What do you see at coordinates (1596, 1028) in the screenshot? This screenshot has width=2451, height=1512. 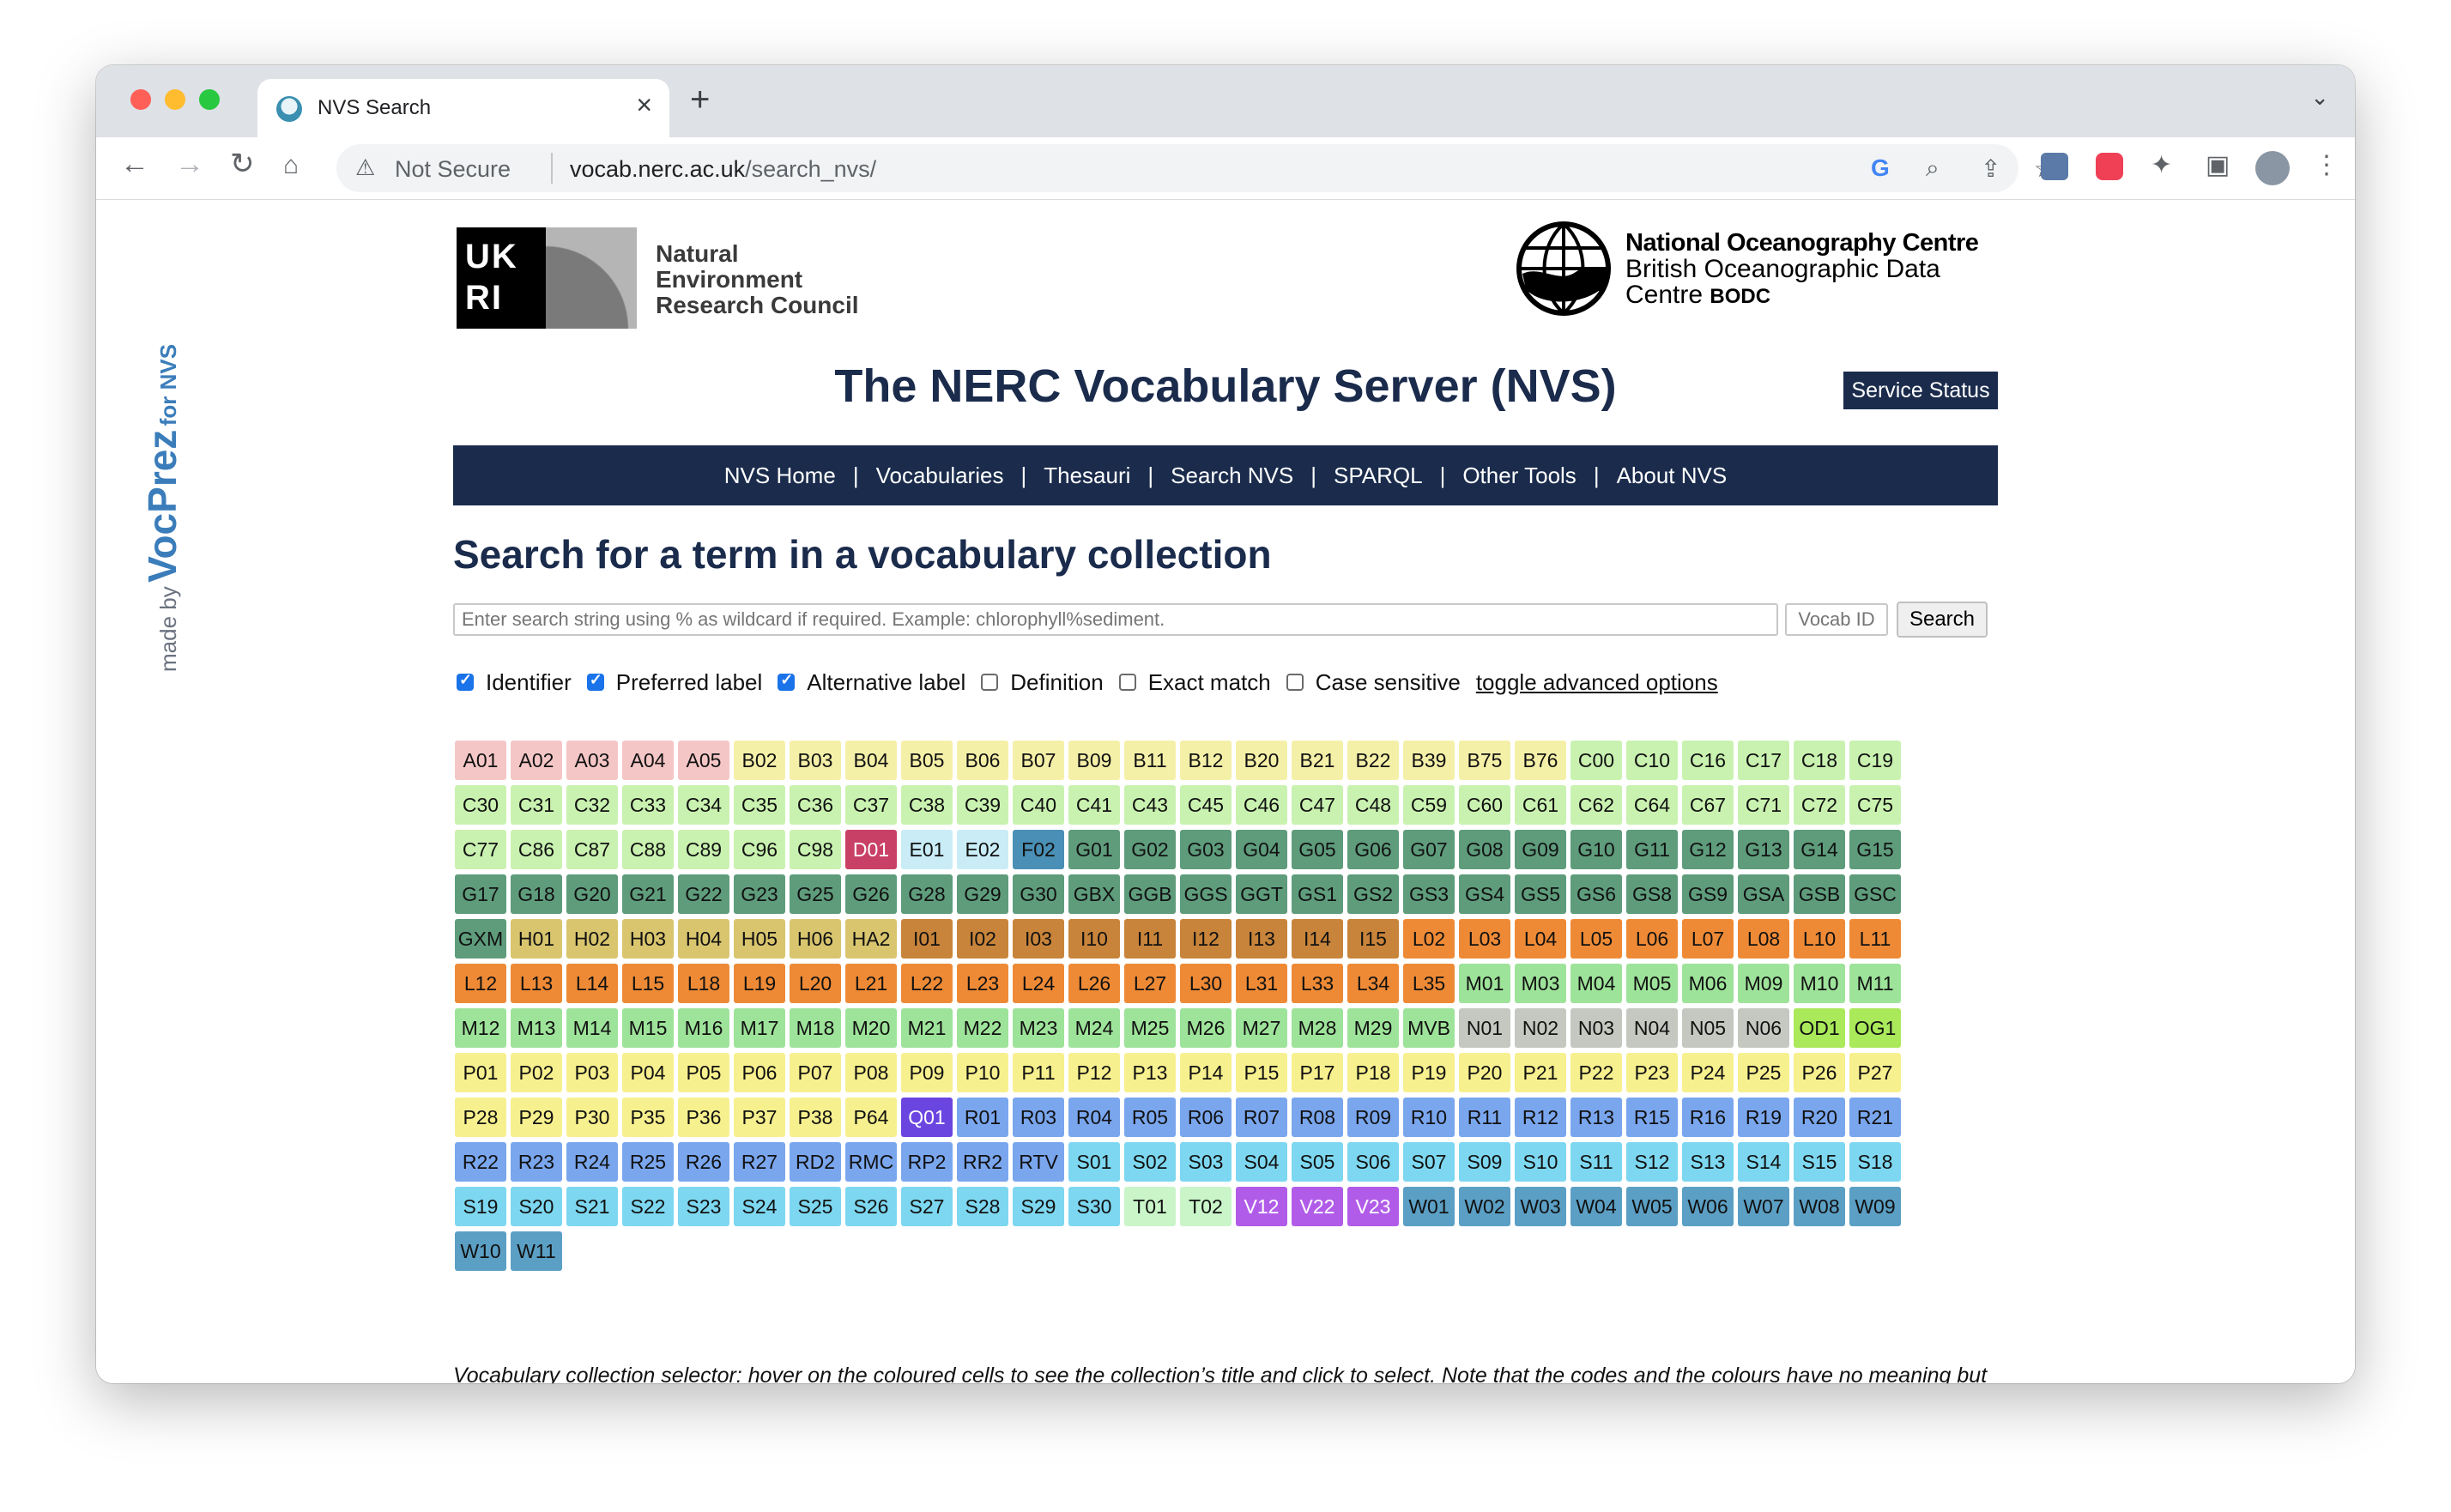 I see `vocab-cell-n03: N03` at bounding box center [1596, 1028].